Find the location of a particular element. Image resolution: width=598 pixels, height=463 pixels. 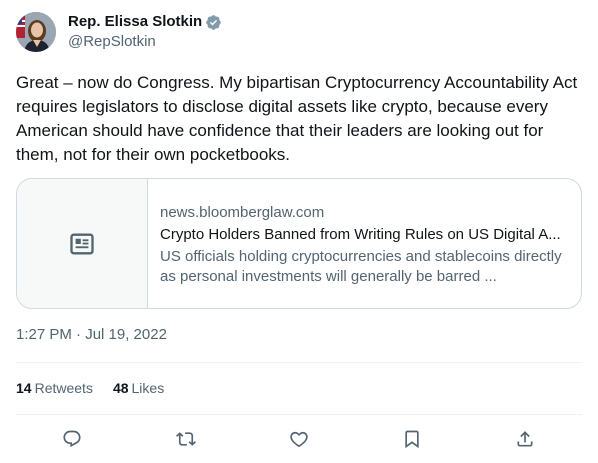

like-button is located at coordinates (299, 439).